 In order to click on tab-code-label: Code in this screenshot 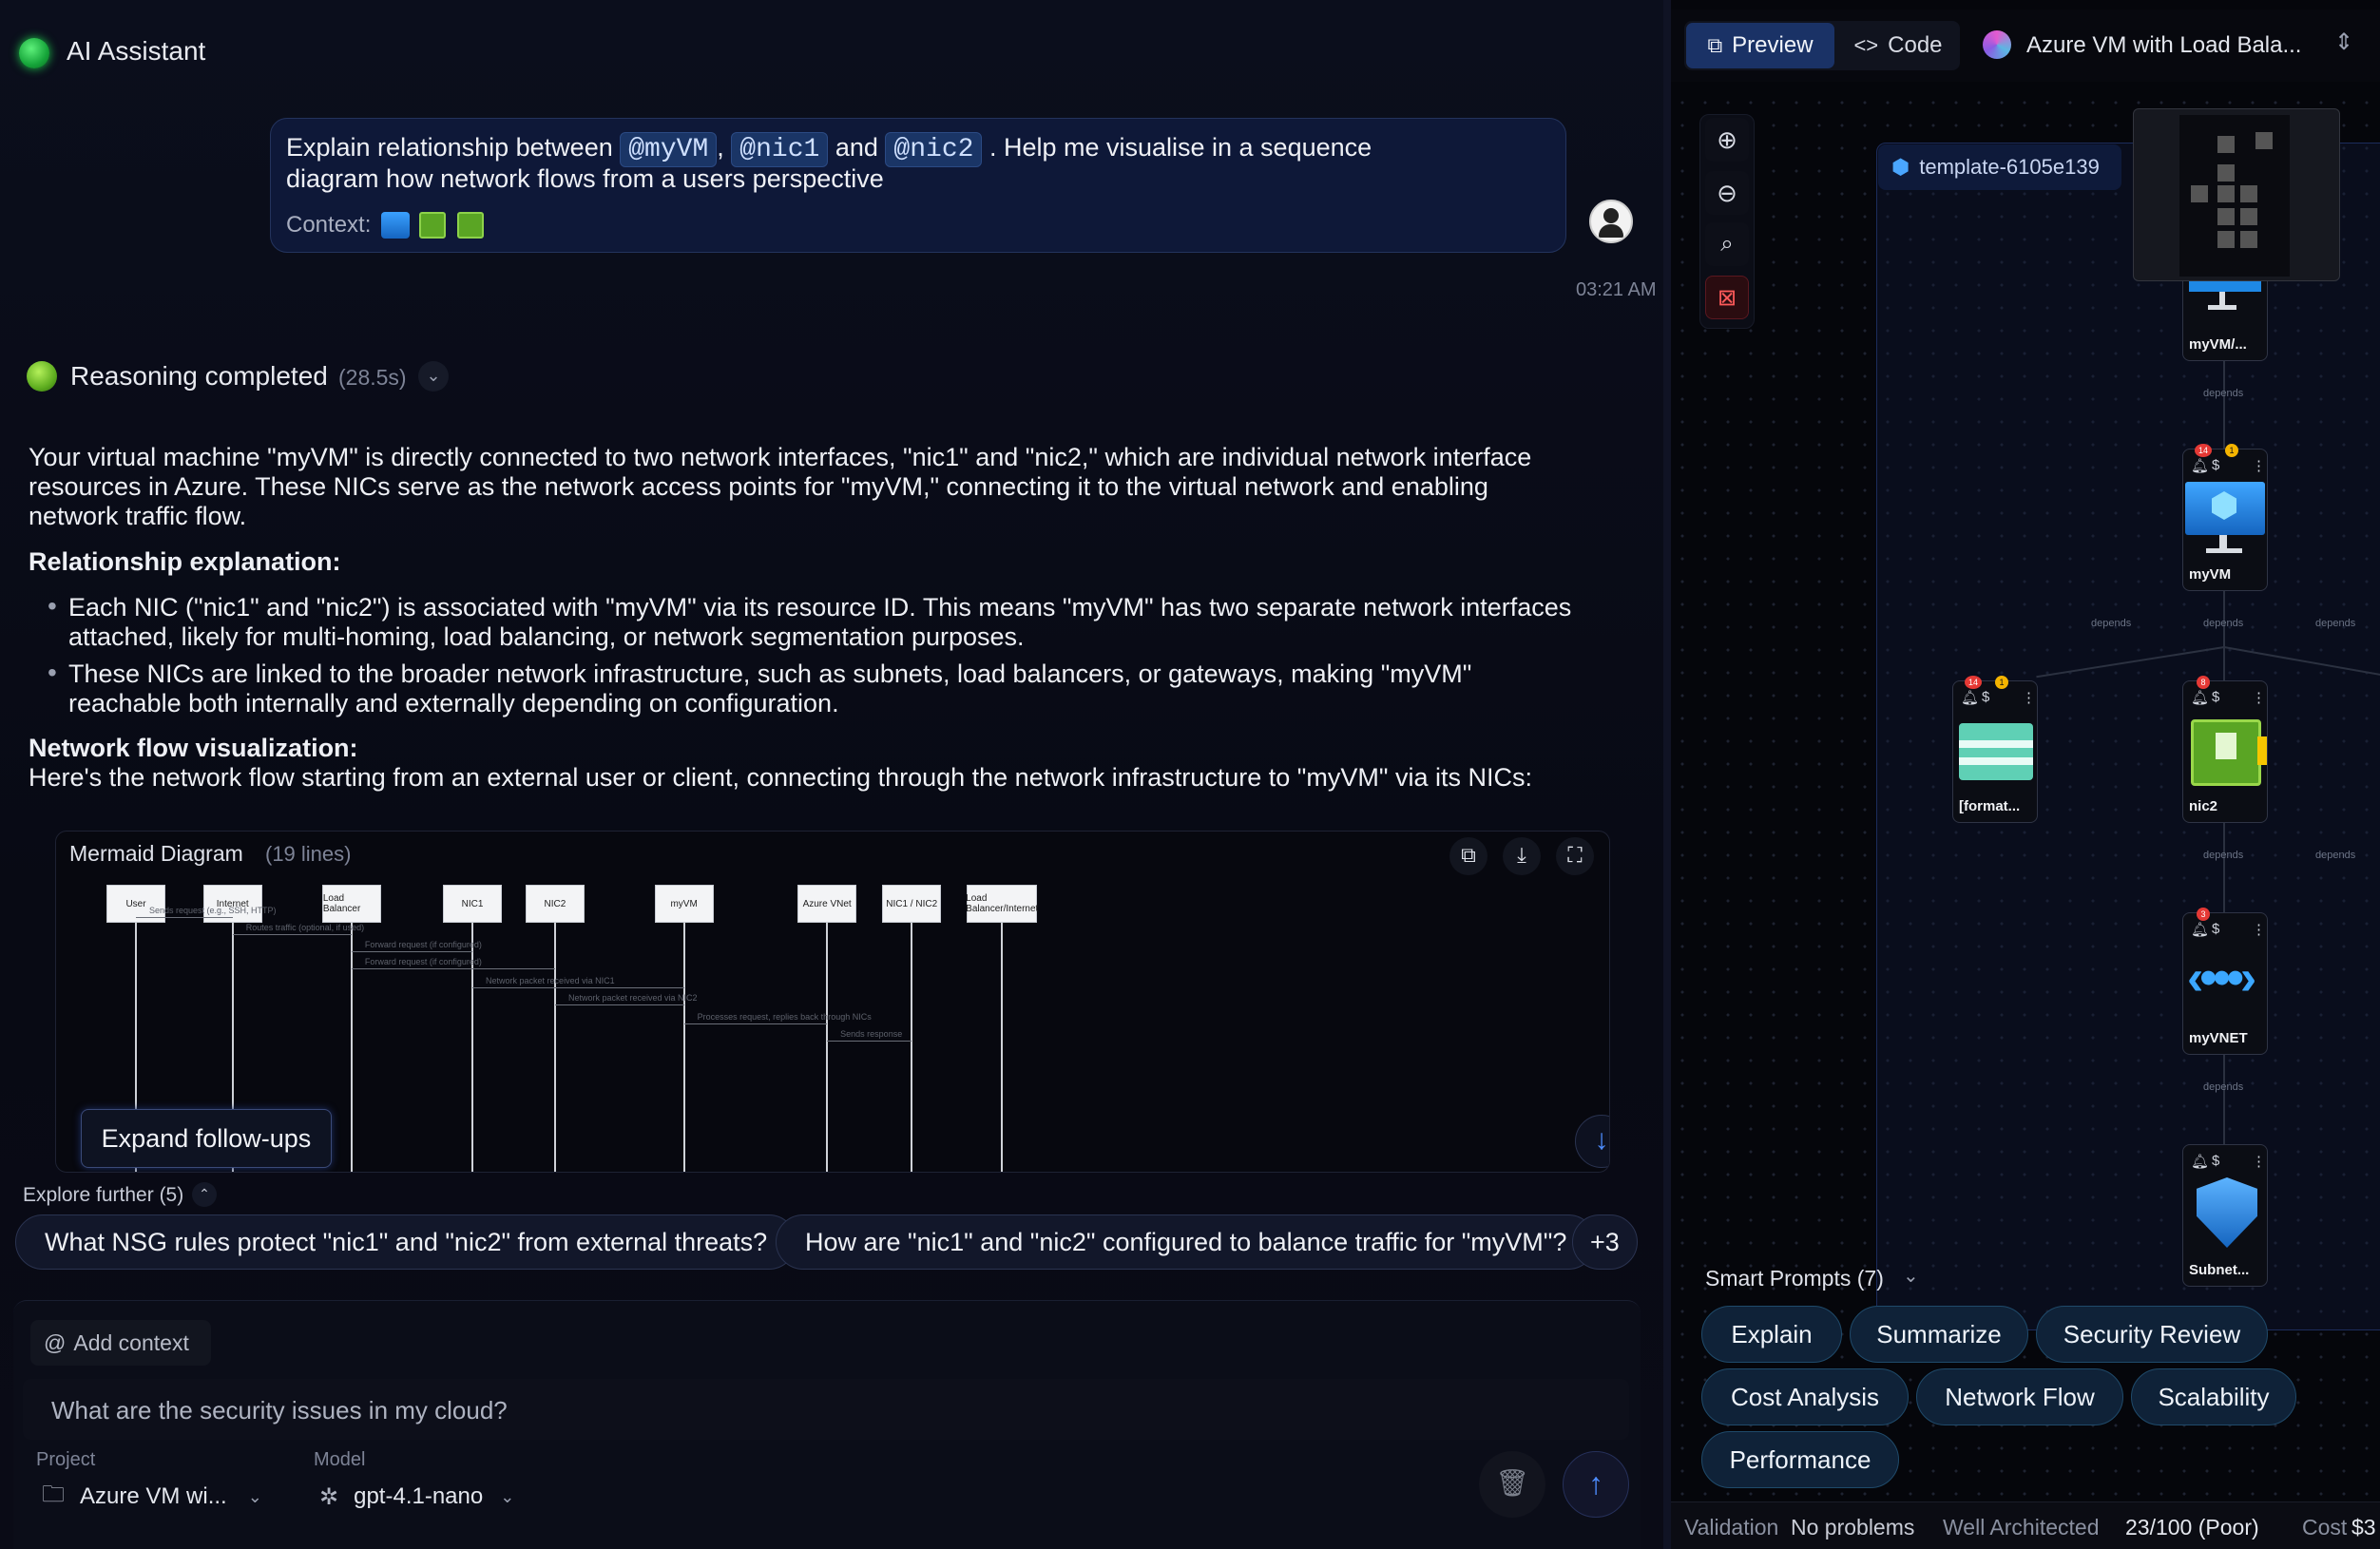, I will do `click(1915, 45)`.